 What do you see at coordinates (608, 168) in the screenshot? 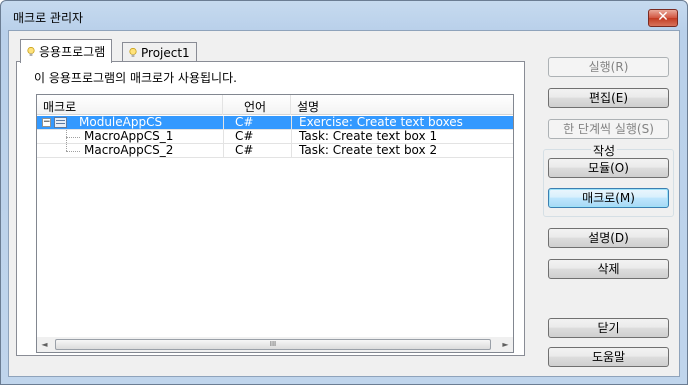
I see `module-button: 모듈(O)` at bounding box center [608, 168].